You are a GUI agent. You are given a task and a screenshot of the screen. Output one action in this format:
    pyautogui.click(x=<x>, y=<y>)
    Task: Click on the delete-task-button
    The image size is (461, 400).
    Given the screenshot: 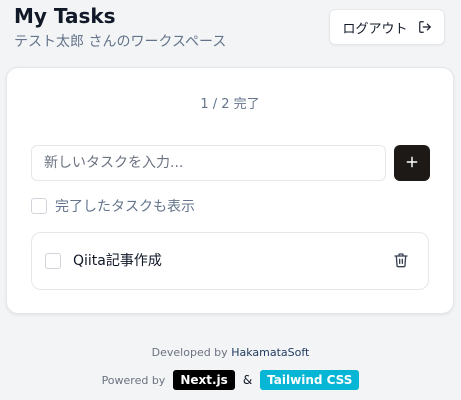 What is the action you would take?
    pyautogui.click(x=401, y=262)
    